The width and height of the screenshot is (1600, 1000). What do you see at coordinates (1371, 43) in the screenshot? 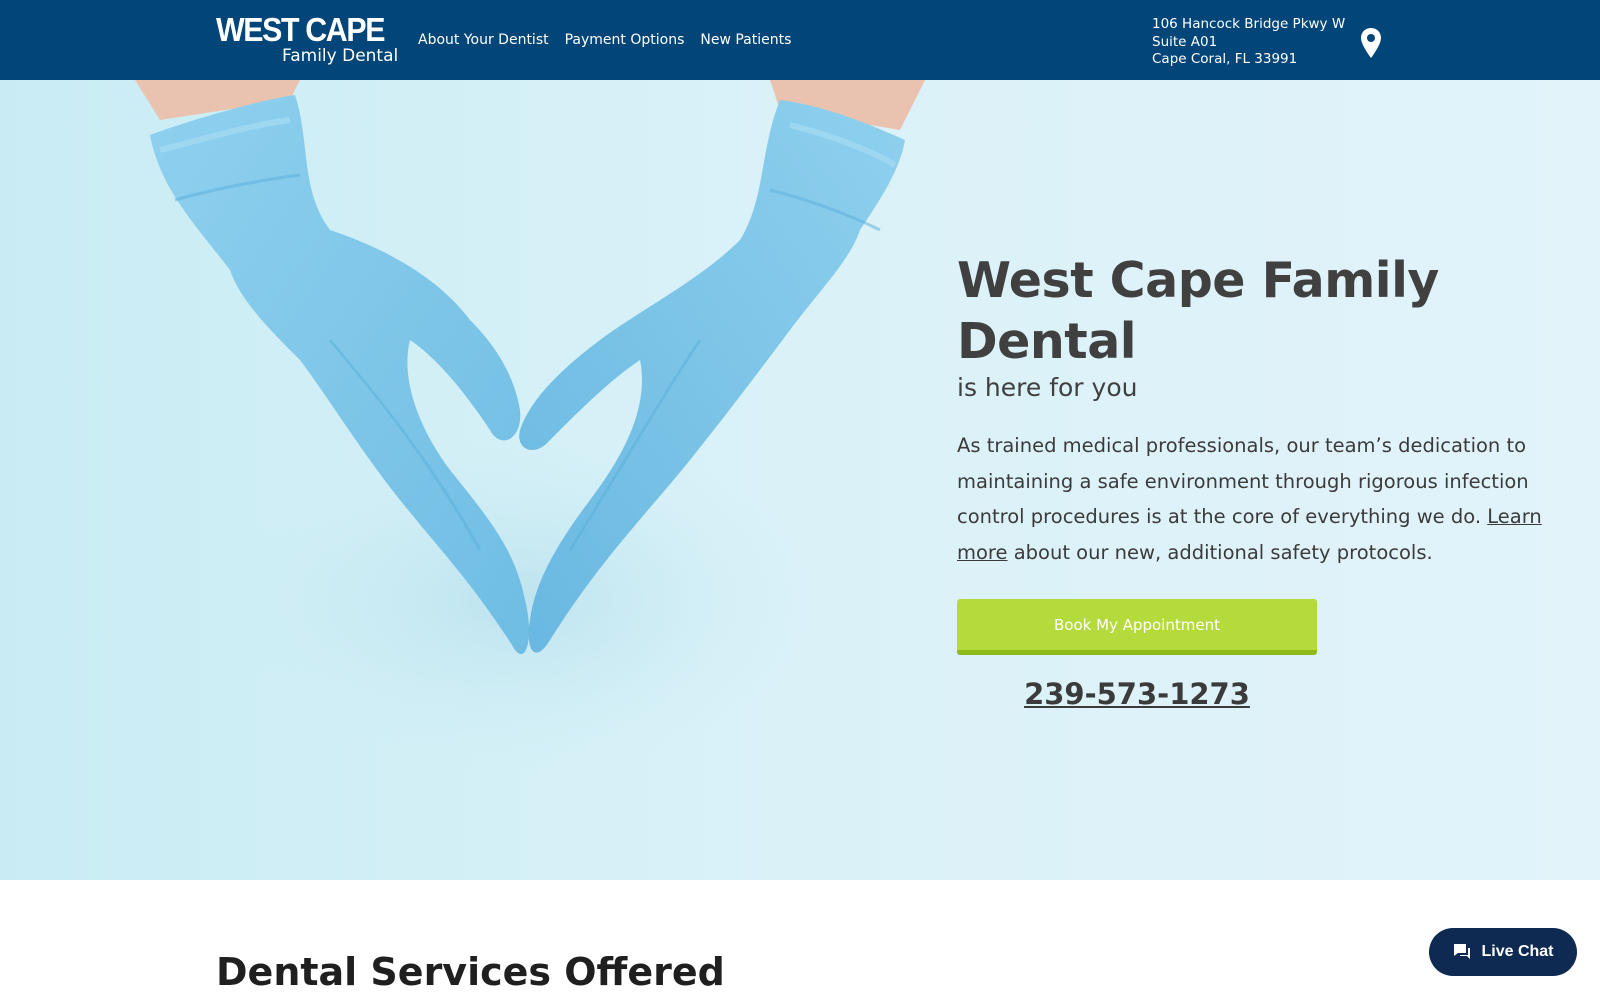
I see `map-pin-icon` at bounding box center [1371, 43].